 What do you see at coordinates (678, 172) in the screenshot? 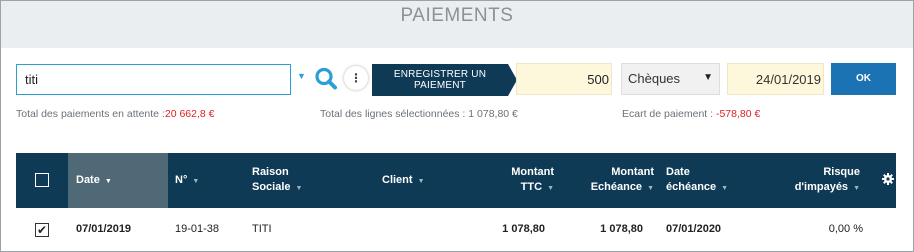
I see `column-due-label-1: Date` at bounding box center [678, 172].